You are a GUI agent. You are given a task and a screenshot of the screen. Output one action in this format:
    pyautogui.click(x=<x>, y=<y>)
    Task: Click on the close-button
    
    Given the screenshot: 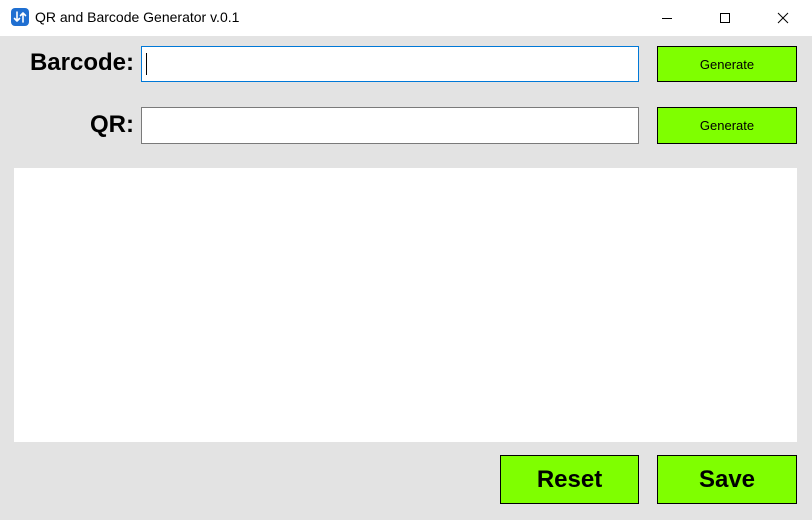 What is the action you would take?
    pyautogui.click(x=783, y=18)
    